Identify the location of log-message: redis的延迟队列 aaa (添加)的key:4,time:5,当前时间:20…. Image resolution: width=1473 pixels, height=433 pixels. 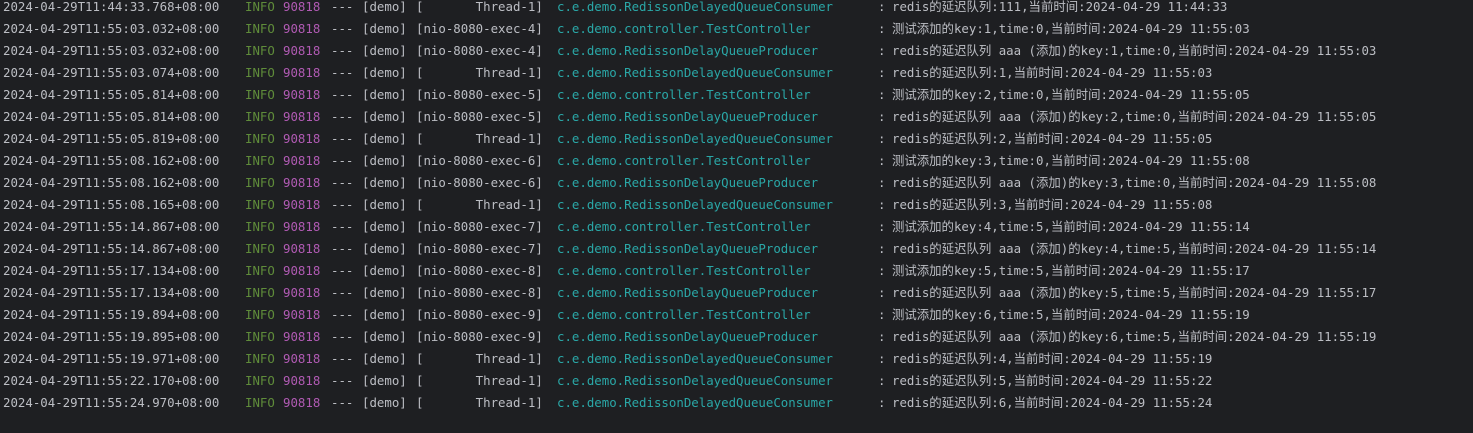
(1134, 248).